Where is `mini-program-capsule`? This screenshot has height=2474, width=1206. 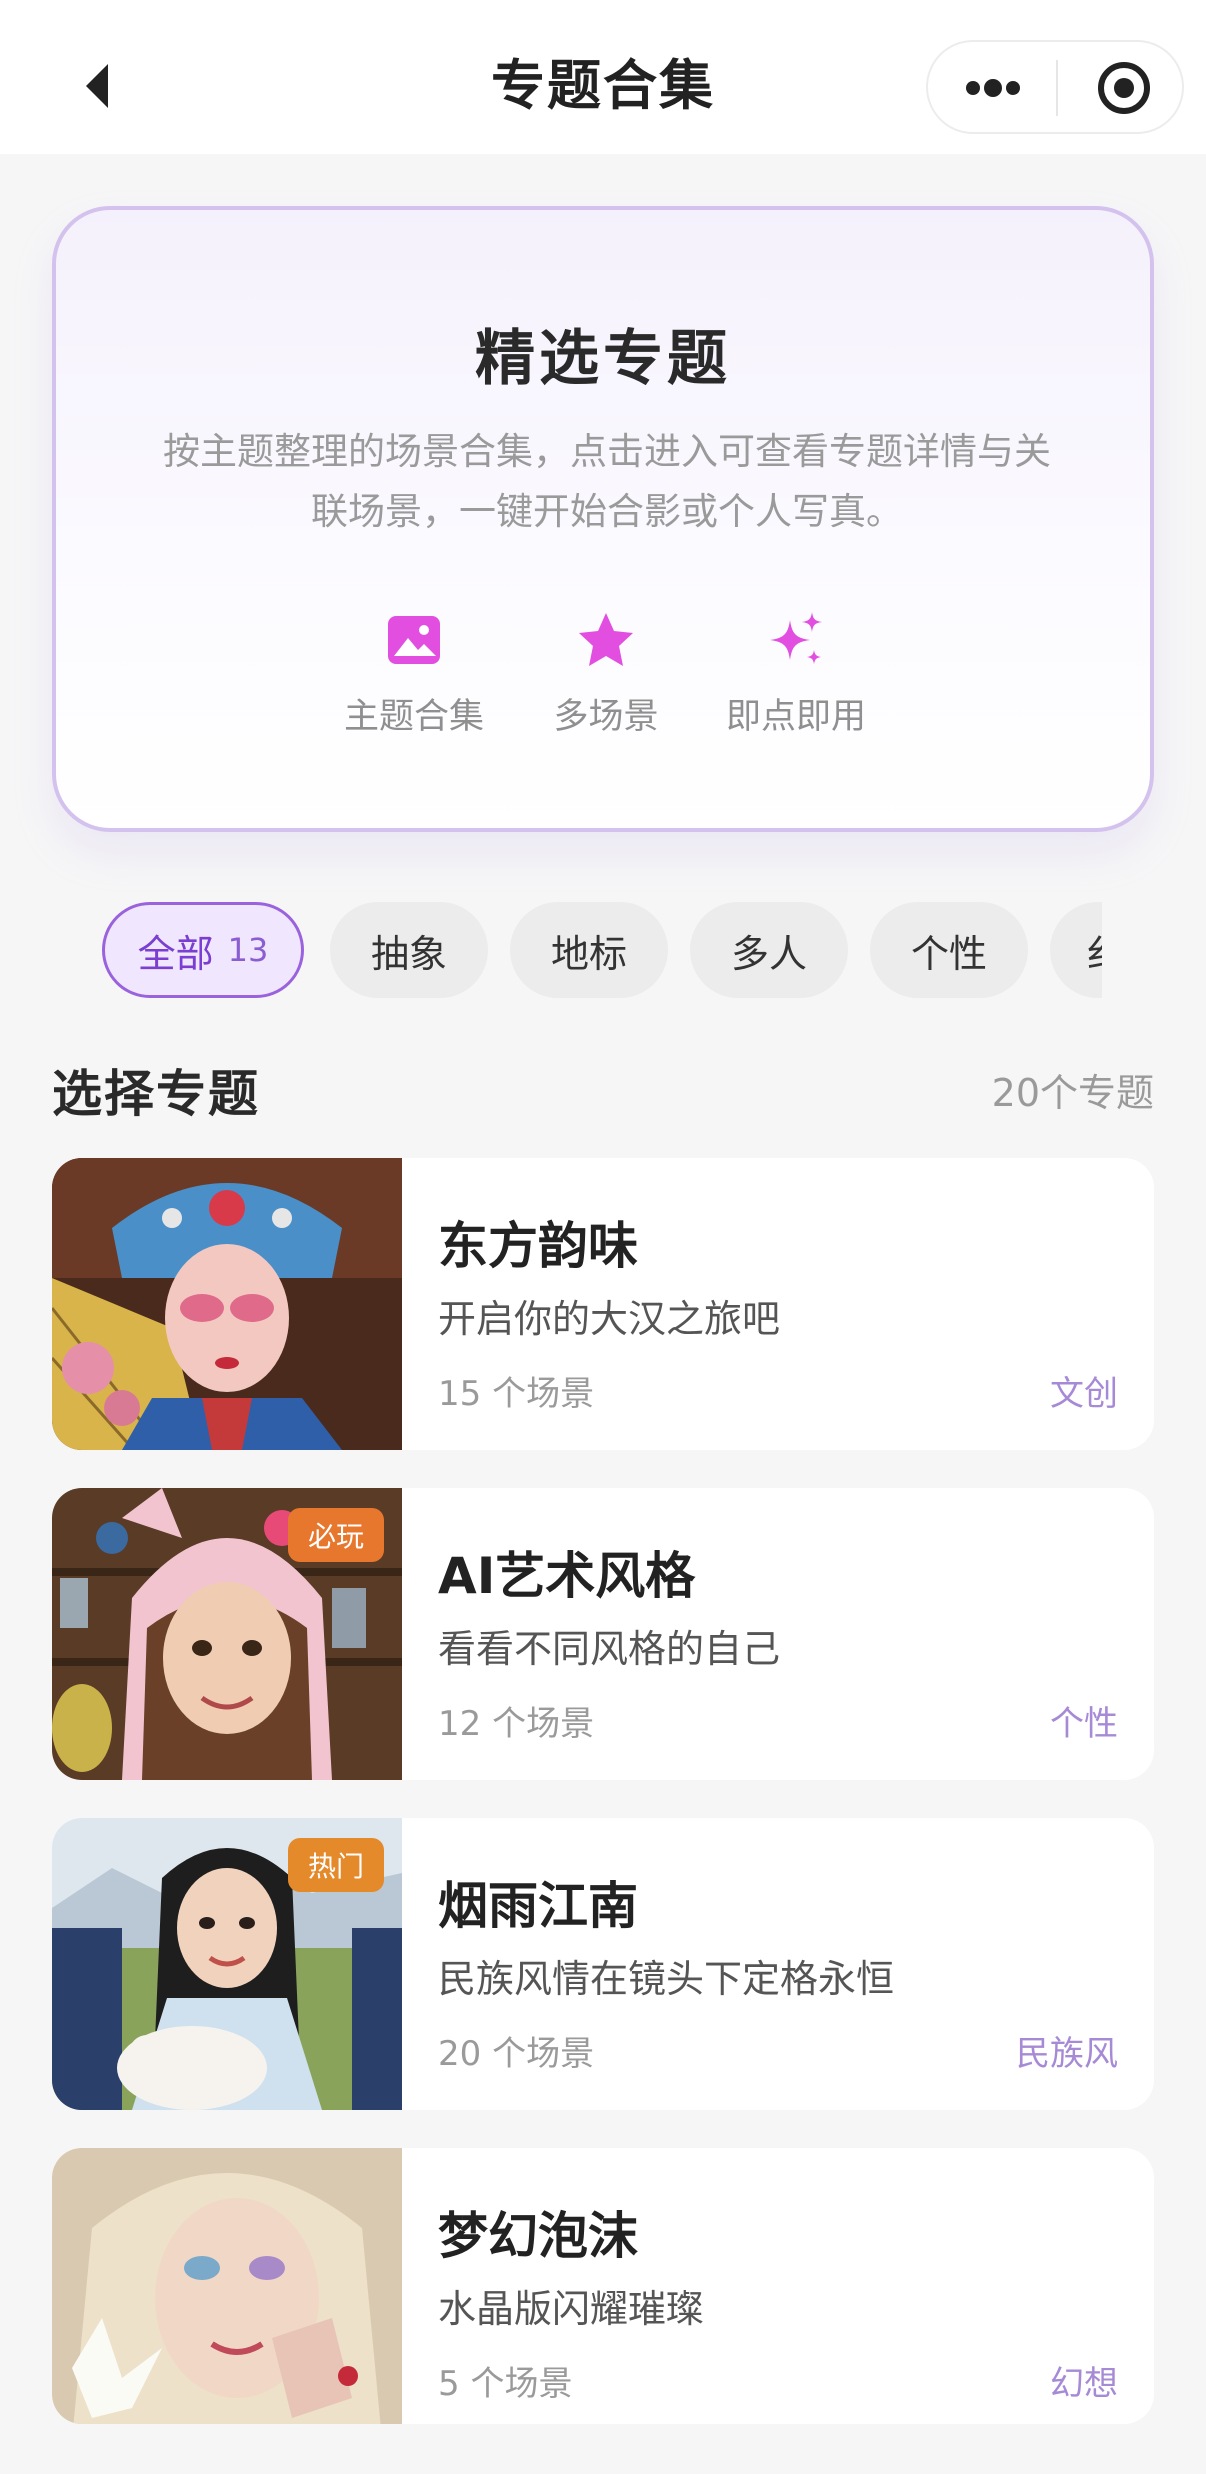 mini-program-capsule is located at coordinates (1055, 87).